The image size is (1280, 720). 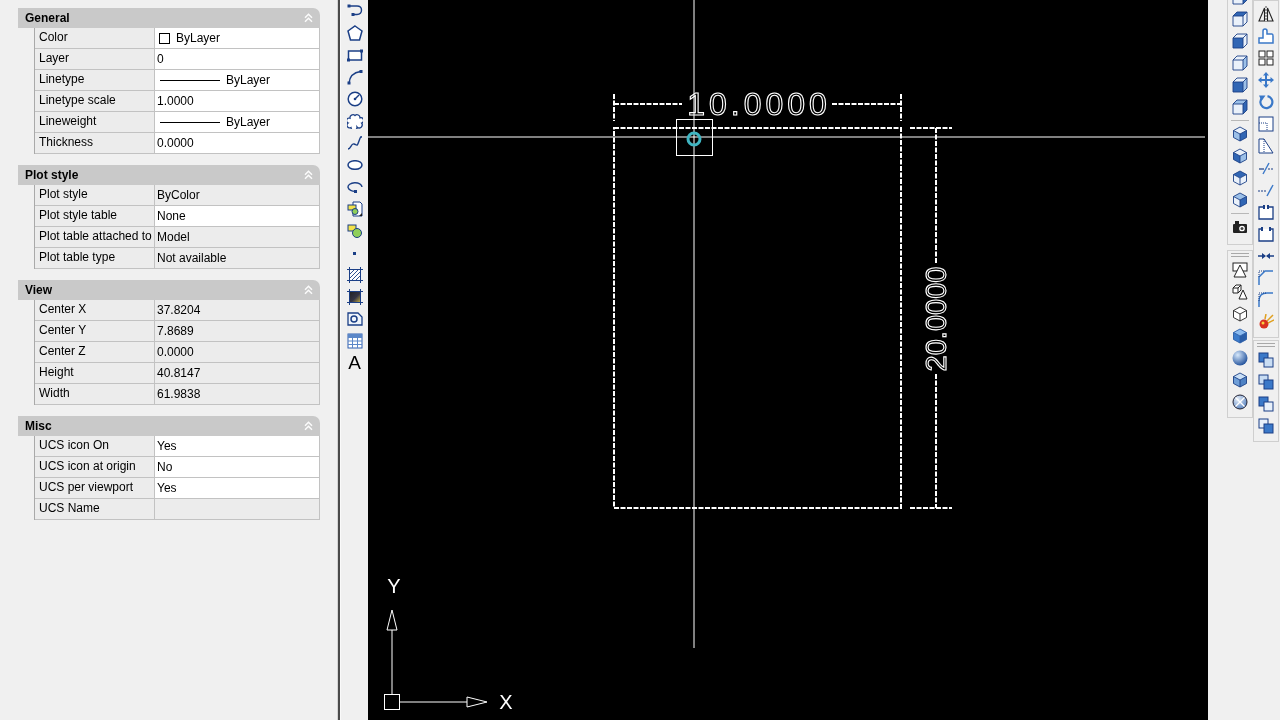 What do you see at coordinates (1240, 270) in the screenshot?
I see `triangle-frame-icon` at bounding box center [1240, 270].